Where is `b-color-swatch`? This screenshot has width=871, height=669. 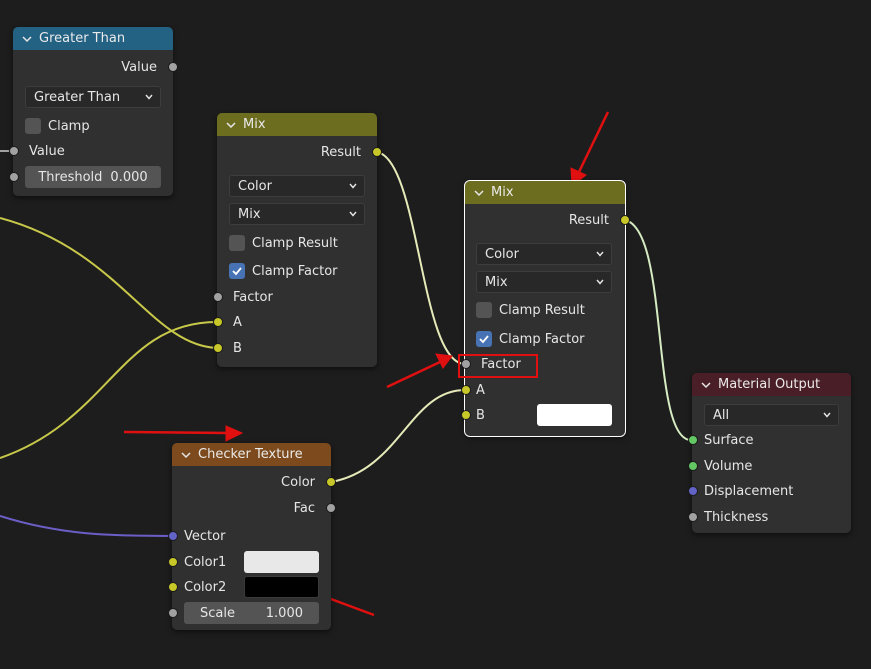 b-color-swatch is located at coordinates (574, 415).